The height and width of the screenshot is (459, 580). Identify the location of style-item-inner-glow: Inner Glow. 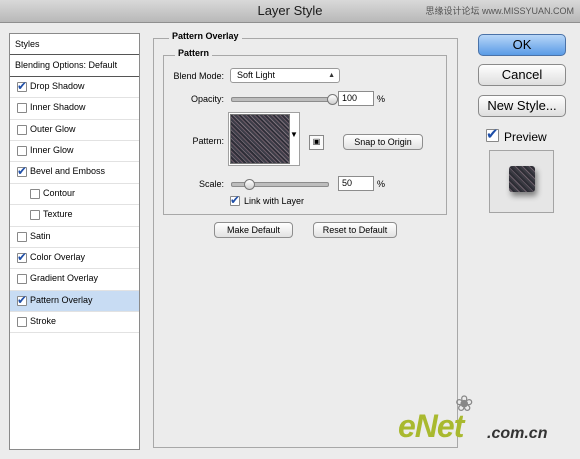
(74, 152).